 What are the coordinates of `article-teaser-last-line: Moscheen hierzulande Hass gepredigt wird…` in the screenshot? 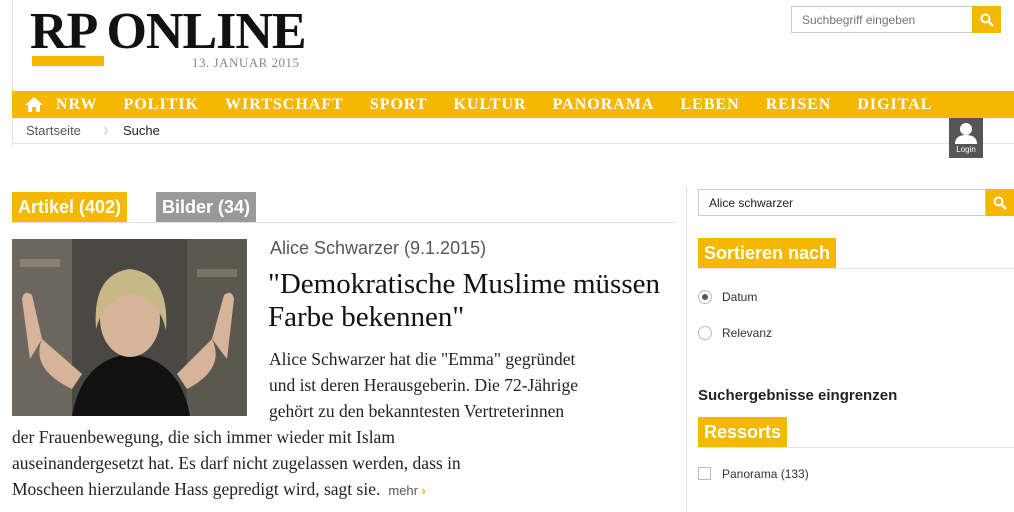 It's located at (219, 490).